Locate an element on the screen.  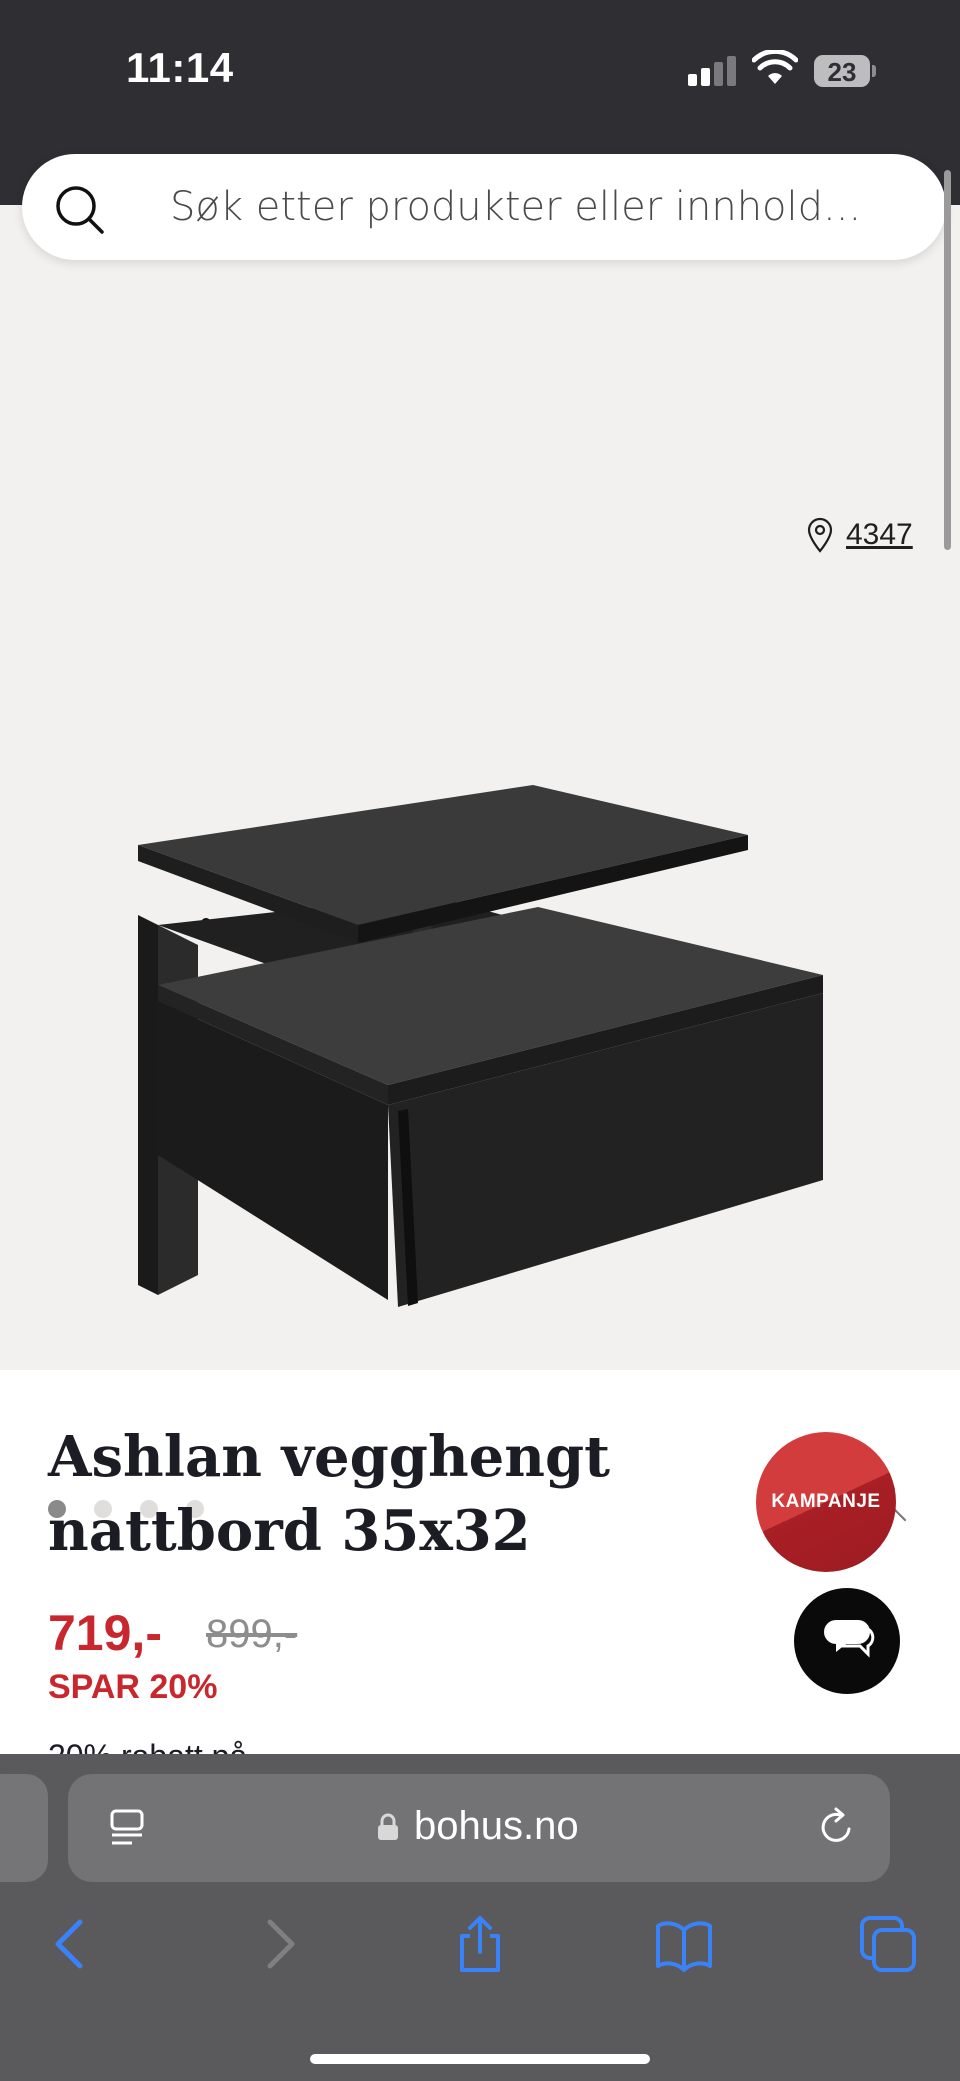
product-title-line: nattbord 35x32 is located at coordinates (289, 1531).